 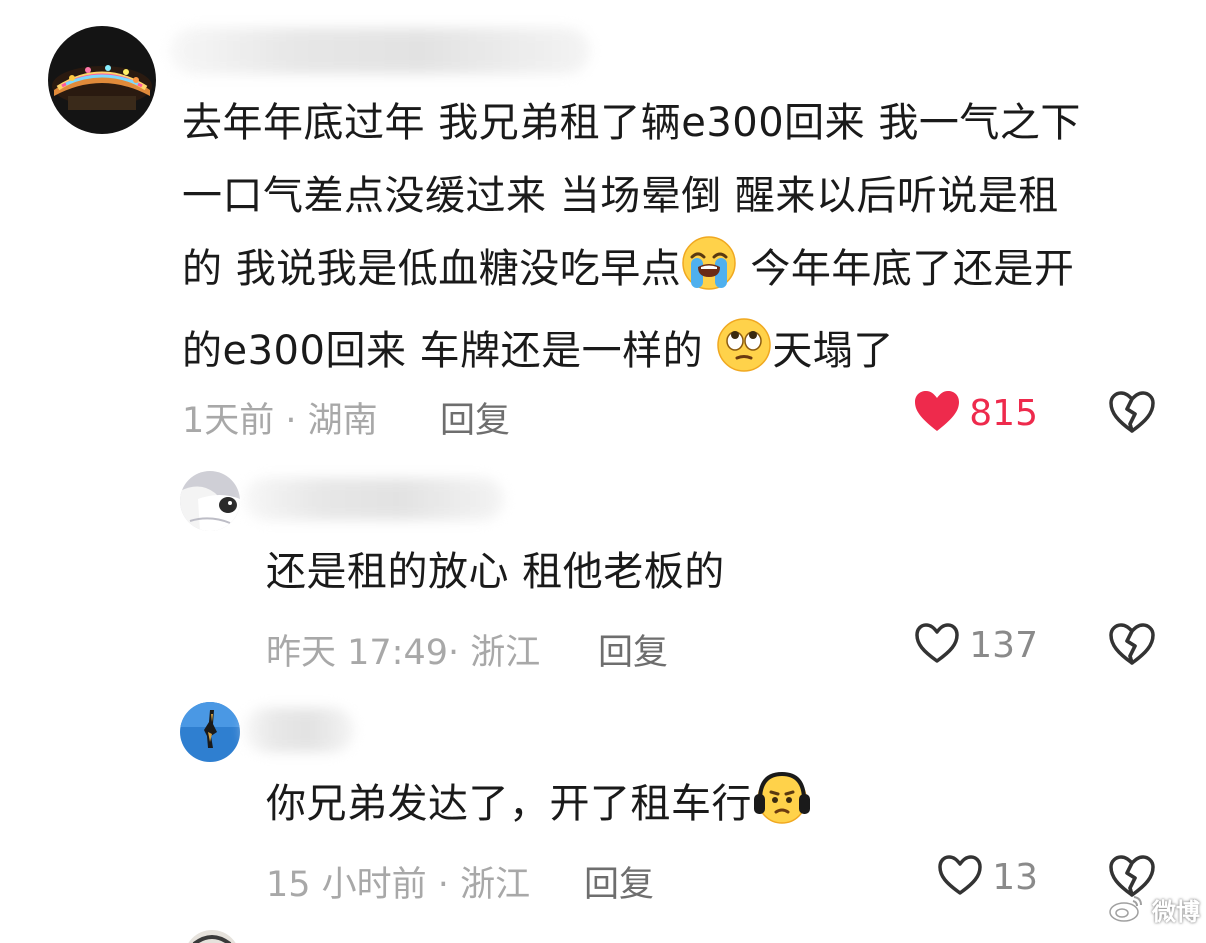 I want to click on comment-1-line-1: 去年年底过年 我兄弟租了辆e300回来 我一气之下, so click(x=631, y=123).